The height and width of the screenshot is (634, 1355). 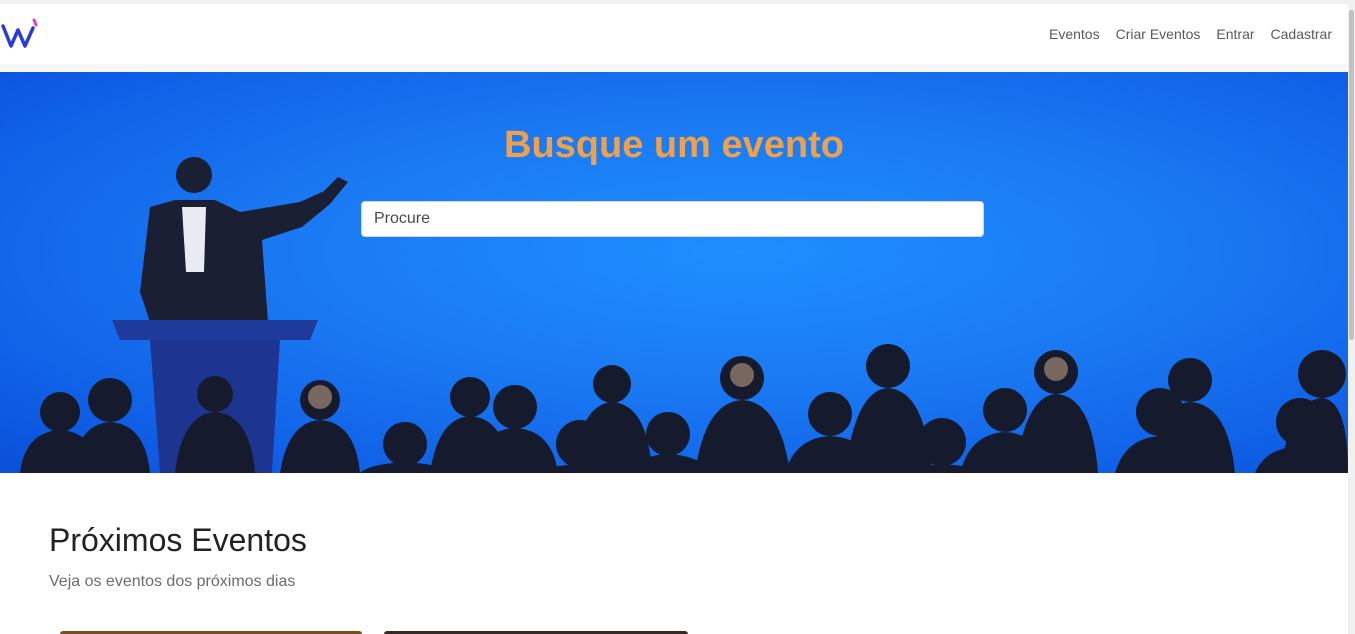 What do you see at coordinates (20, 36) in the screenshot?
I see `w-logo-icon` at bounding box center [20, 36].